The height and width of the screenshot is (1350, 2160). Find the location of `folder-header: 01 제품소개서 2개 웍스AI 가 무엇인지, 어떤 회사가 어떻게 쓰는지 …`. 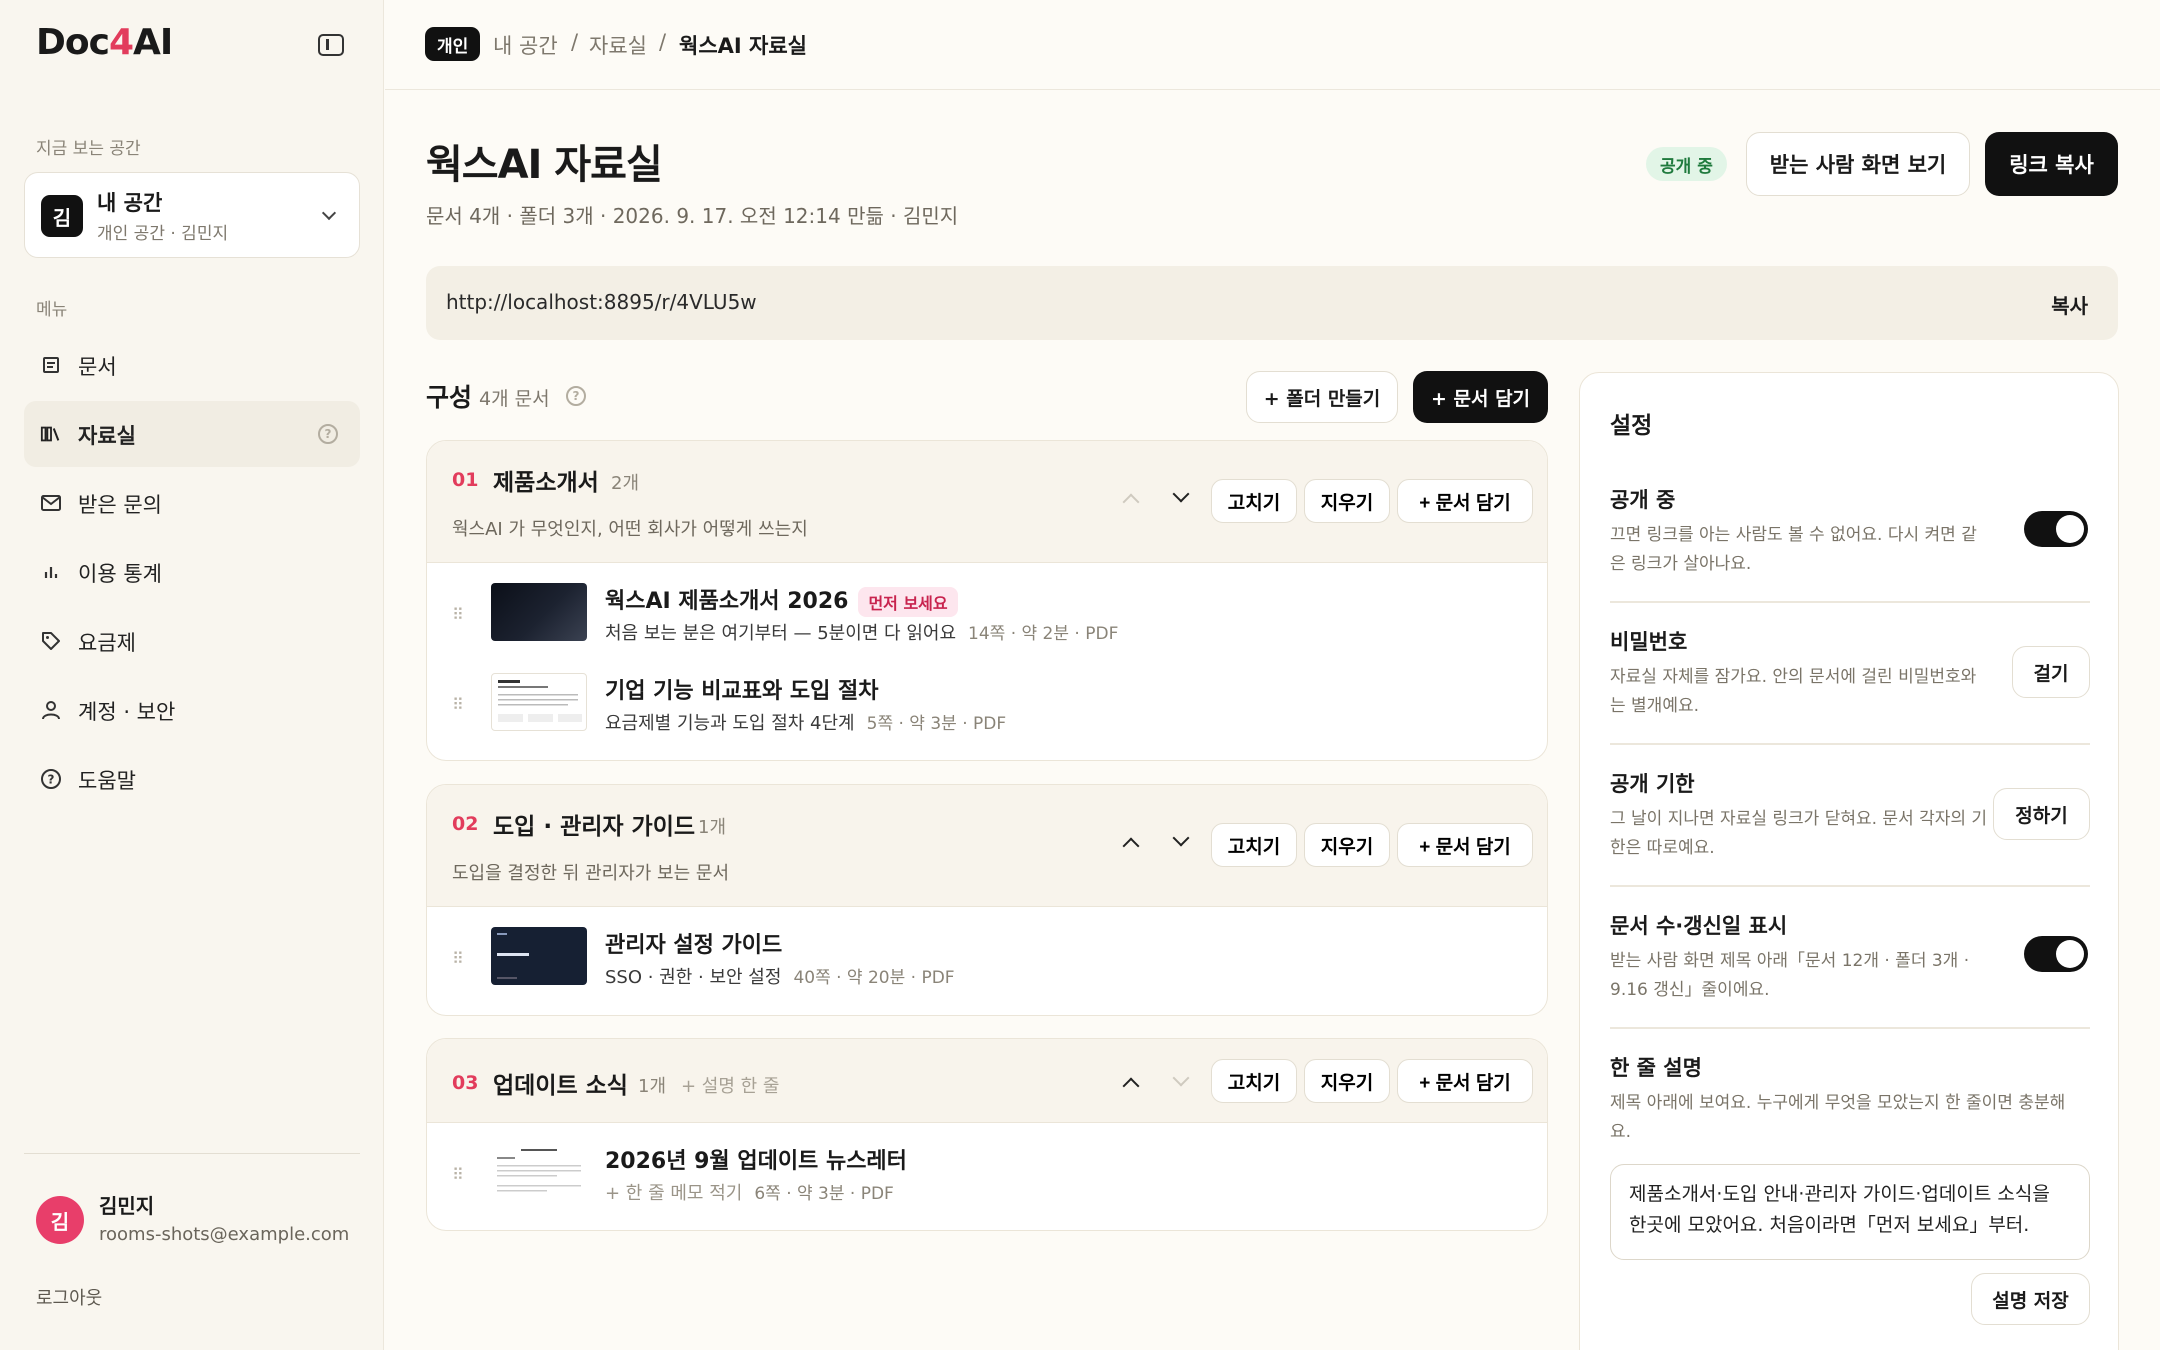

folder-header: 01 제품소개서 2개 웍스AI 가 무엇인지, 어떤 회사가 어떻게 쓰는지 … is located at coordinates (987, 502).